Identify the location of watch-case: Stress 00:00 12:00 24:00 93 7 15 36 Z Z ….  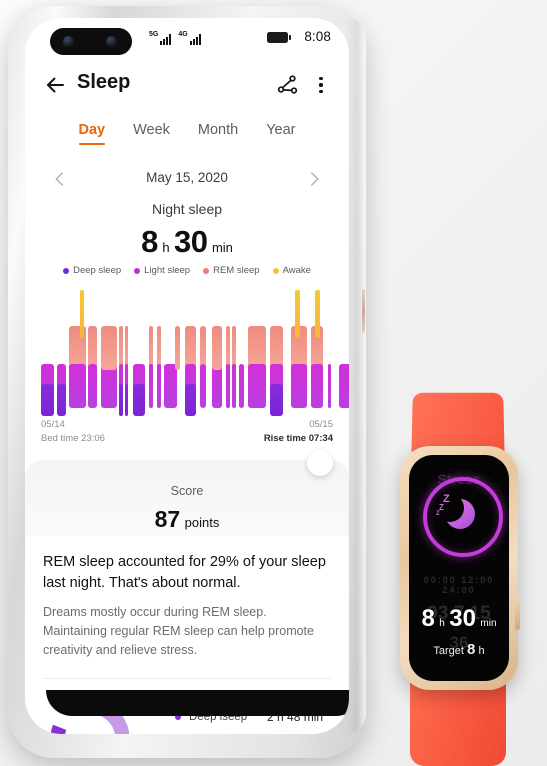
(460, 568).